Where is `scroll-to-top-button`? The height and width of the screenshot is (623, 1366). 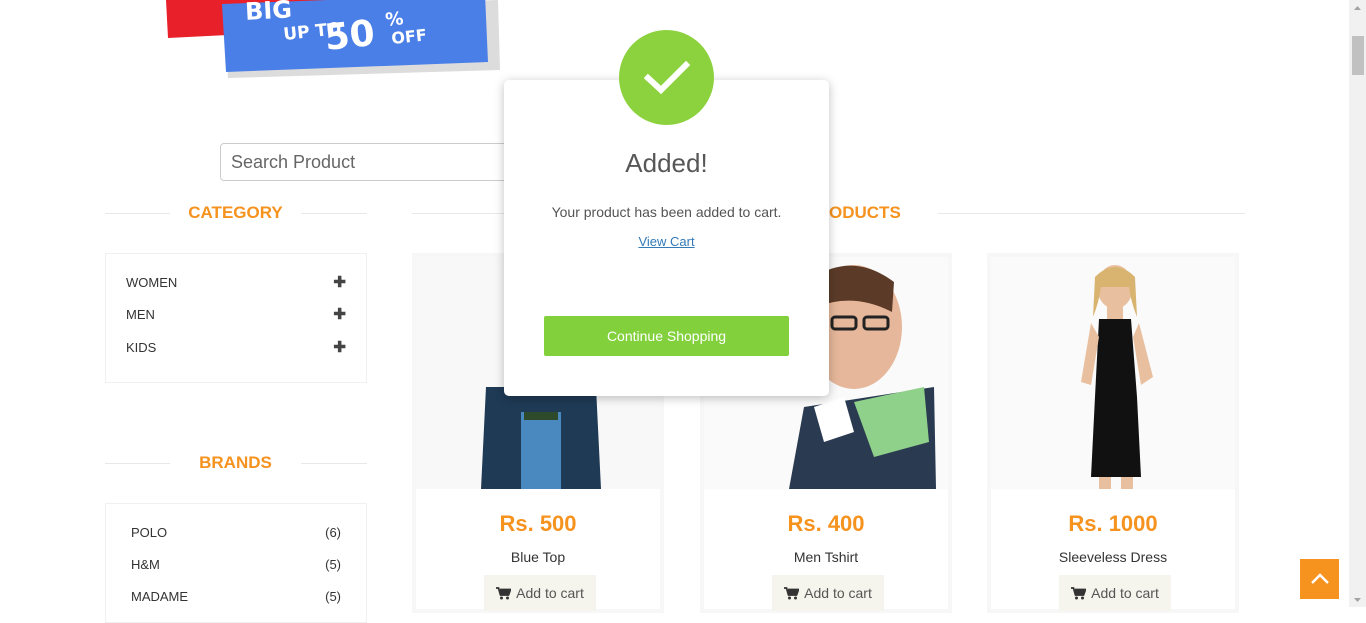
scroll-to-top-button is located at coordinates (1319, 579).